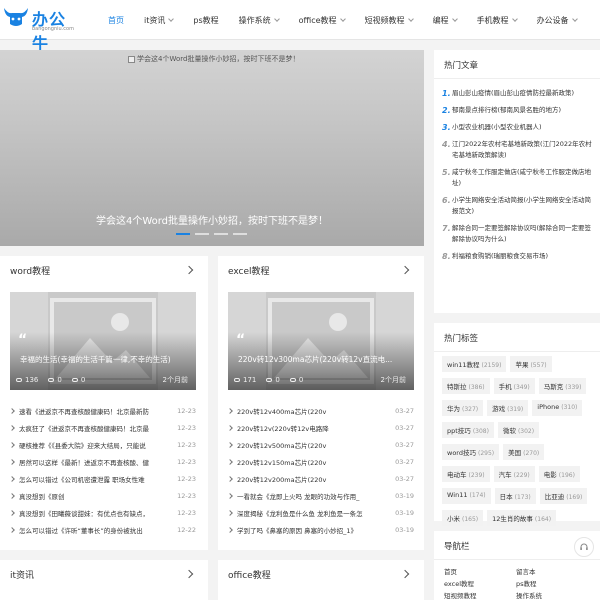 The width and height of the screenshot is (600, 600). Describe the element at coordinates (320, 461) in the screenshot. I see `list-item: 220v转12v150ma芯片(220v 03-27` at that location.